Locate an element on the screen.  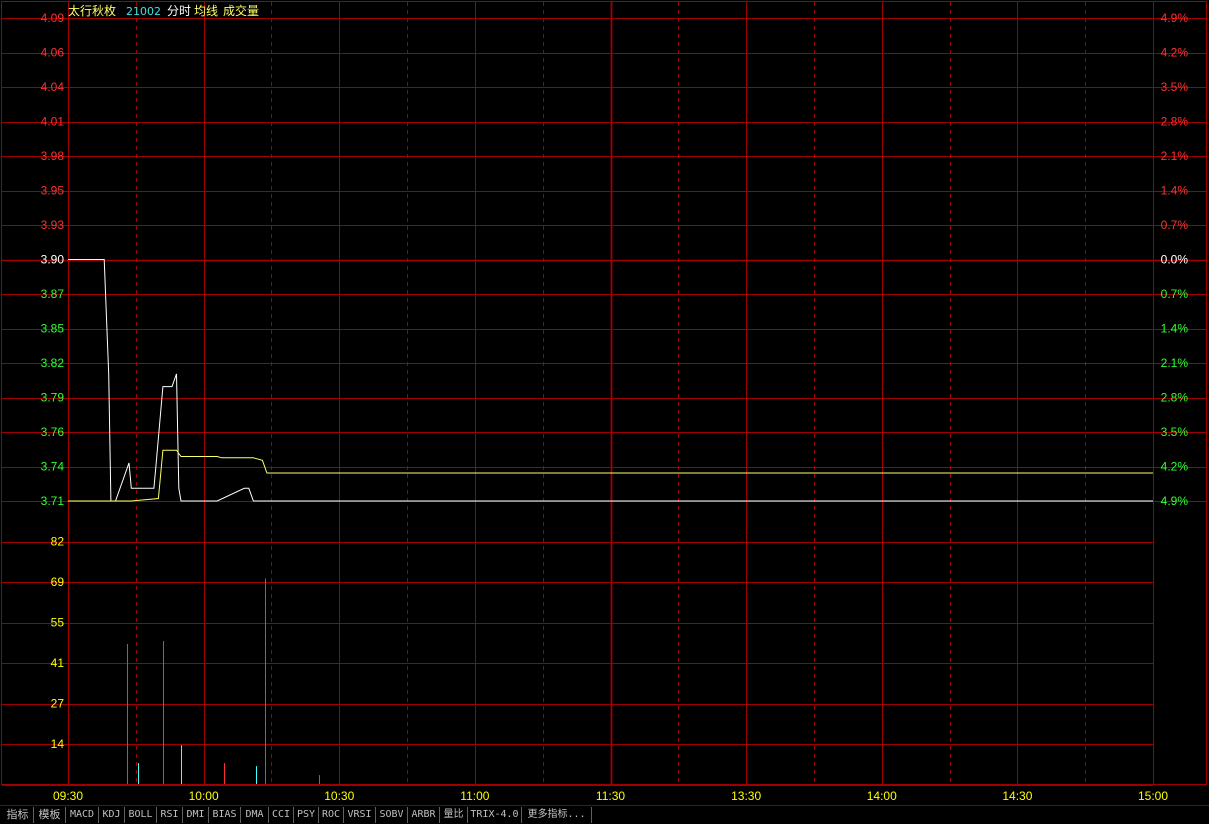
indicator-tab: BIAS is located at coordinates (225, 815).